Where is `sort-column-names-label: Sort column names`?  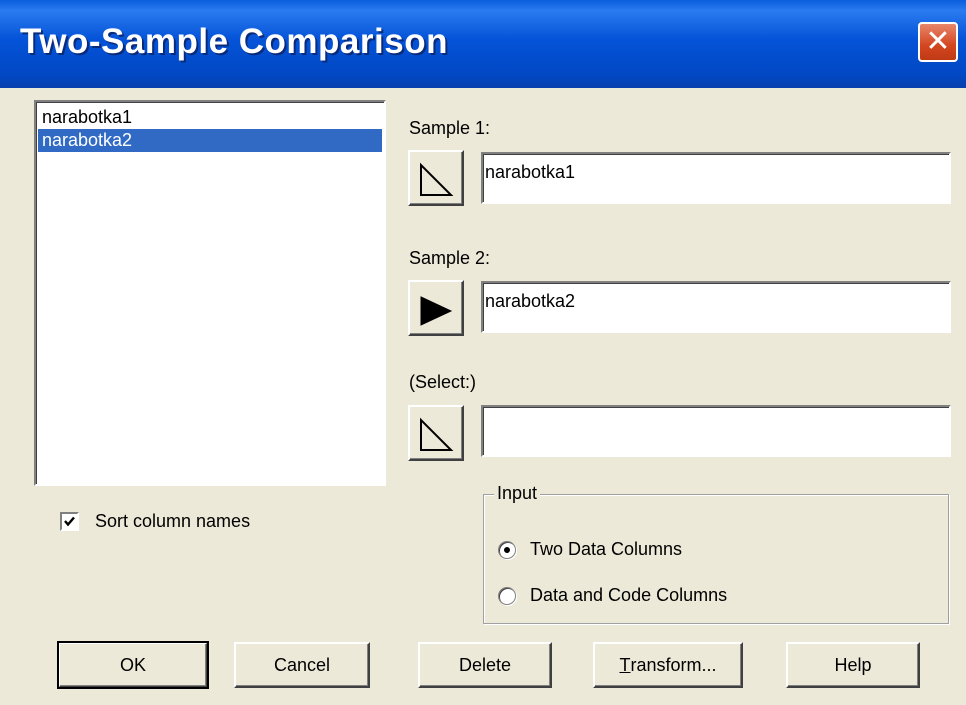 sort-column-names-label: Sort column names is located at coordinates (172, 521).